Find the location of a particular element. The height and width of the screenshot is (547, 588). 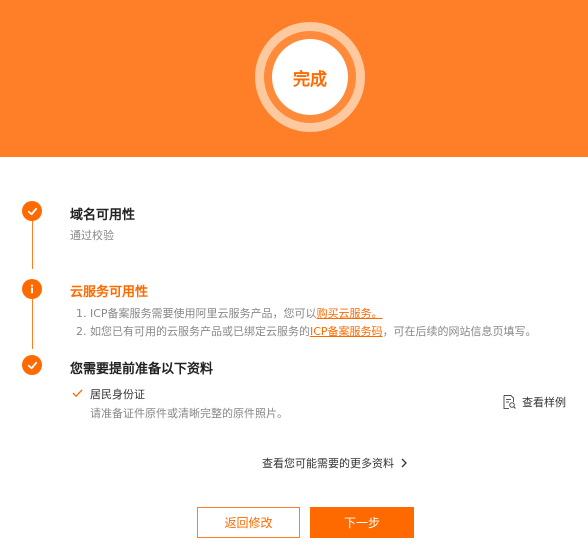

icp-service-code-link: ICP备案服务码 is located at coordinates (346, 331).